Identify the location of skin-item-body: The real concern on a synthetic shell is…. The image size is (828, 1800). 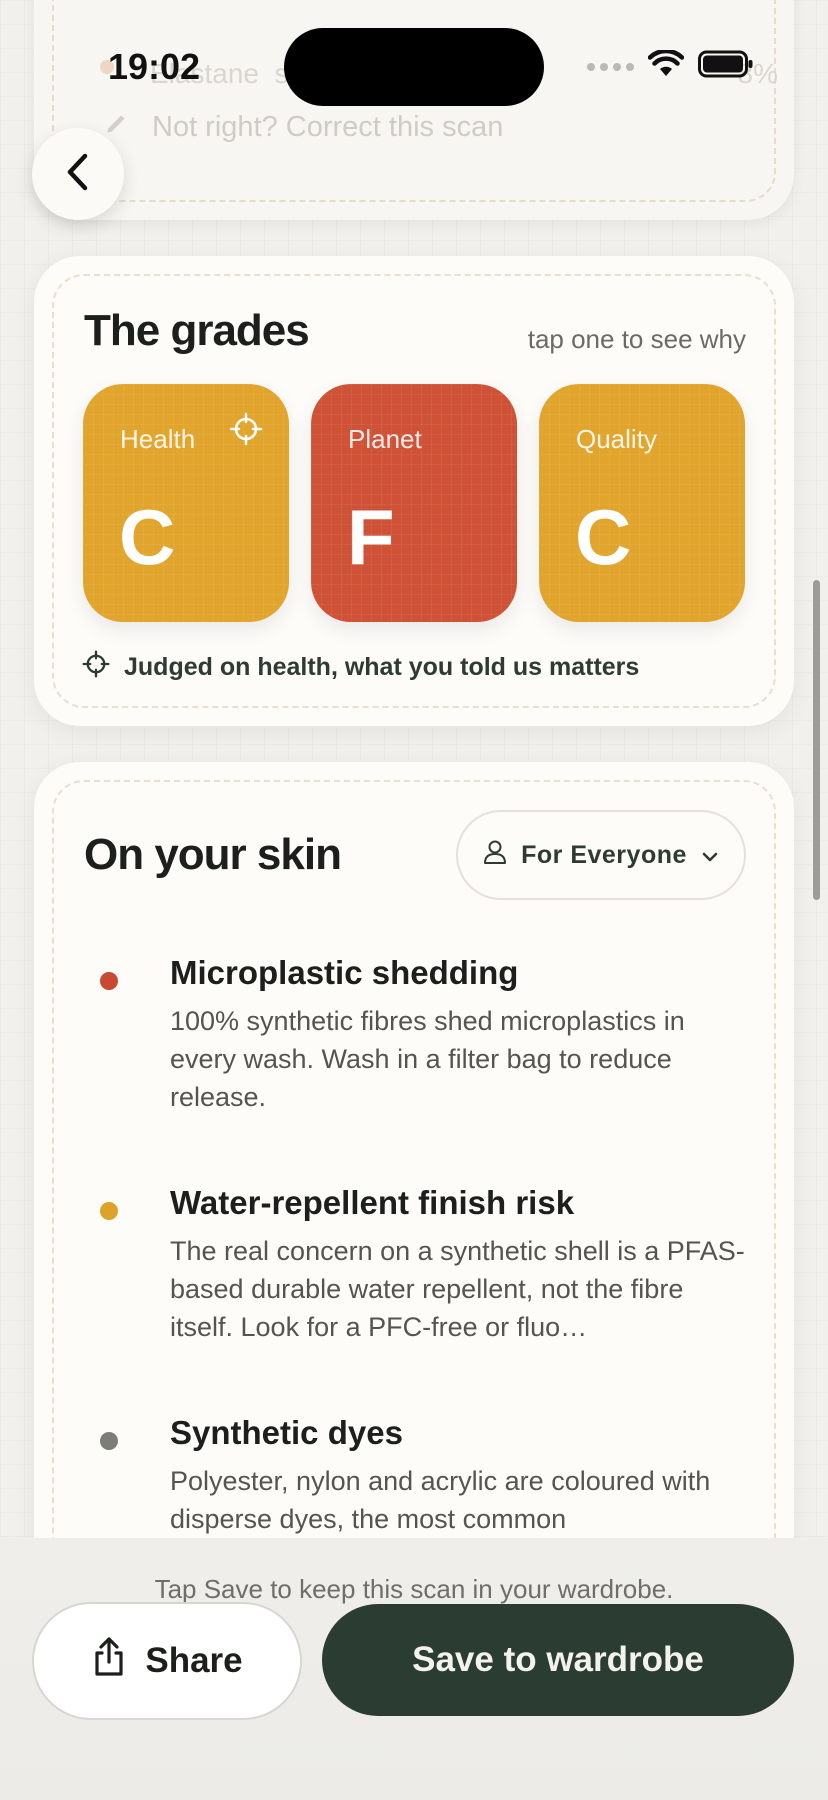
(457, 1289).